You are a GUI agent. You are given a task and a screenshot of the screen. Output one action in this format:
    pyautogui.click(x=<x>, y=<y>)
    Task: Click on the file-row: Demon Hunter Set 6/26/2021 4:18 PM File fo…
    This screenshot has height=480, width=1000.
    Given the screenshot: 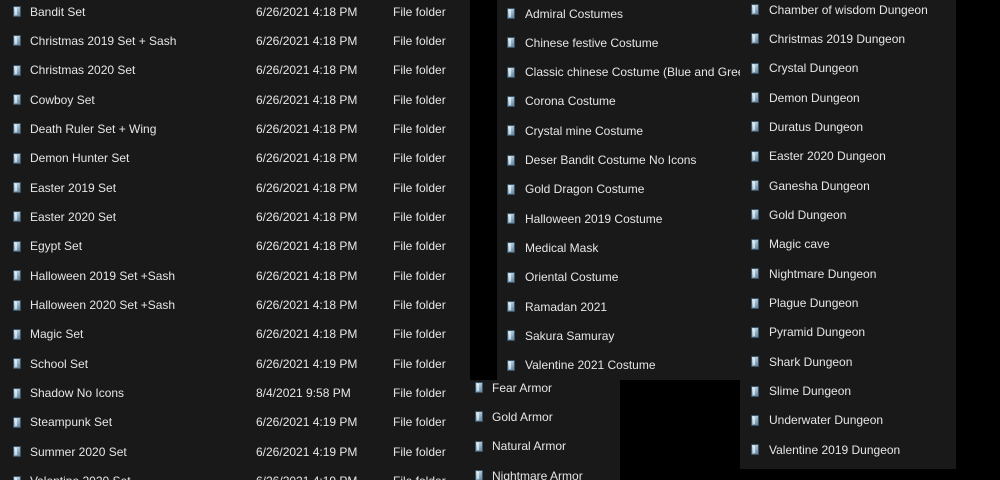 What is the action you would take?
    pyautogui.click(x=235, y=158)
    